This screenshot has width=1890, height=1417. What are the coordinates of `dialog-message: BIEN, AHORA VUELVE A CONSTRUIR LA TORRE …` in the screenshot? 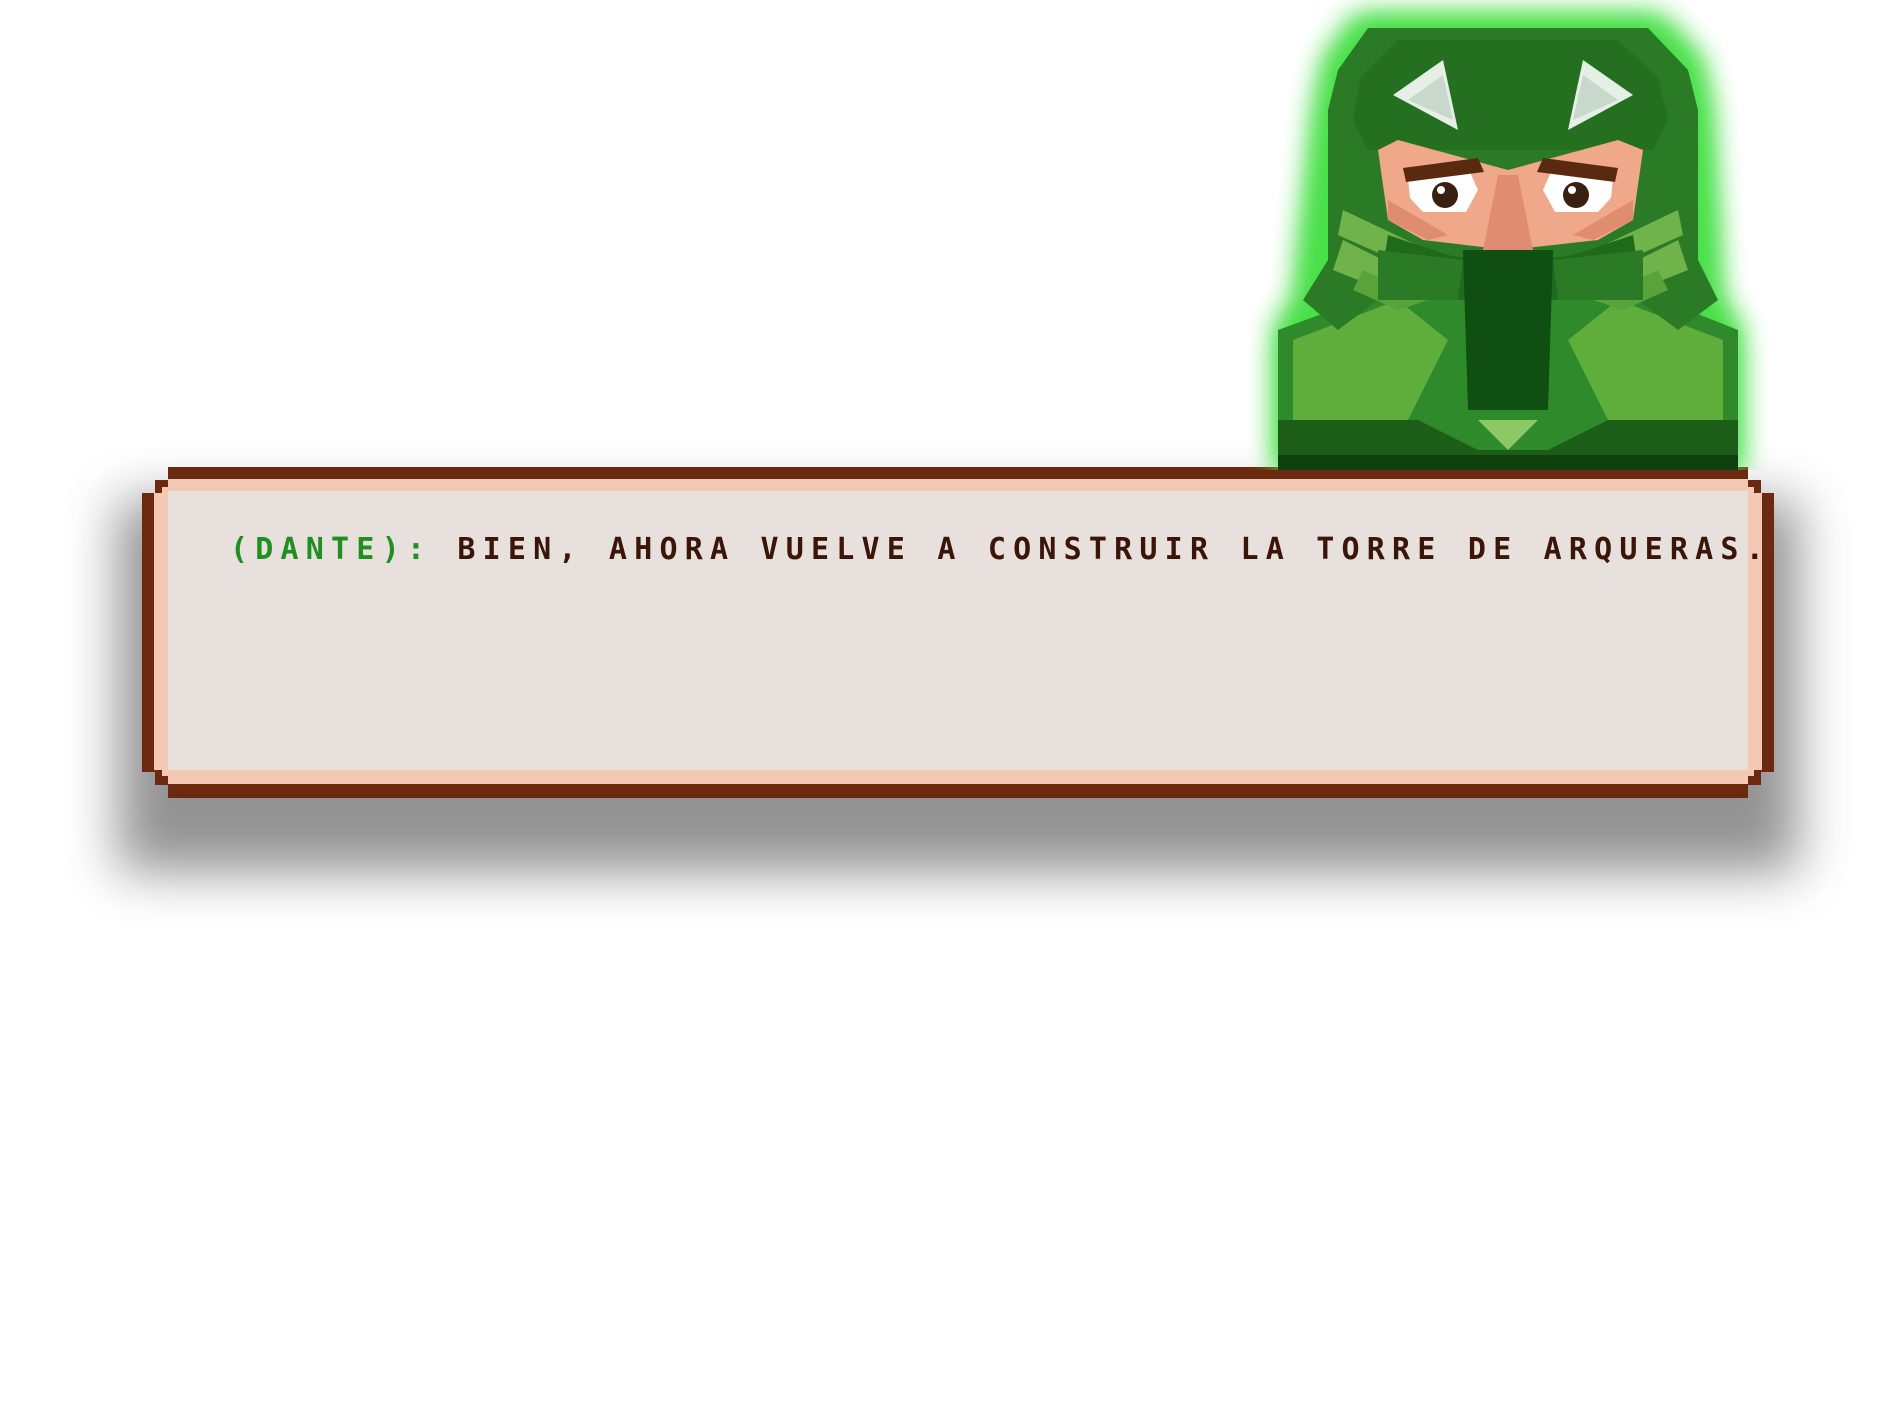 It's located at (1114, 549).